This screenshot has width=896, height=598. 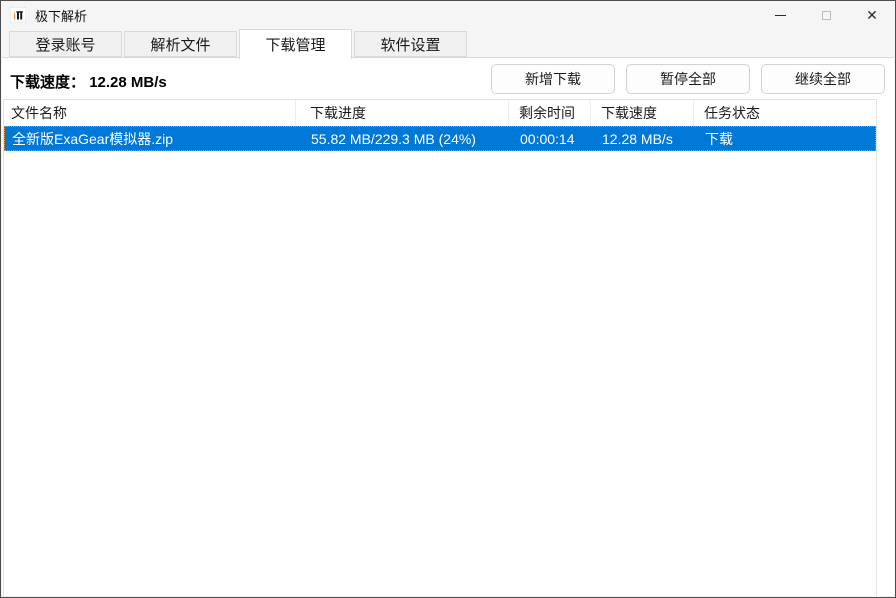 I want to click on pause-all-button: 暂停全部, so click(x=688, y=79).